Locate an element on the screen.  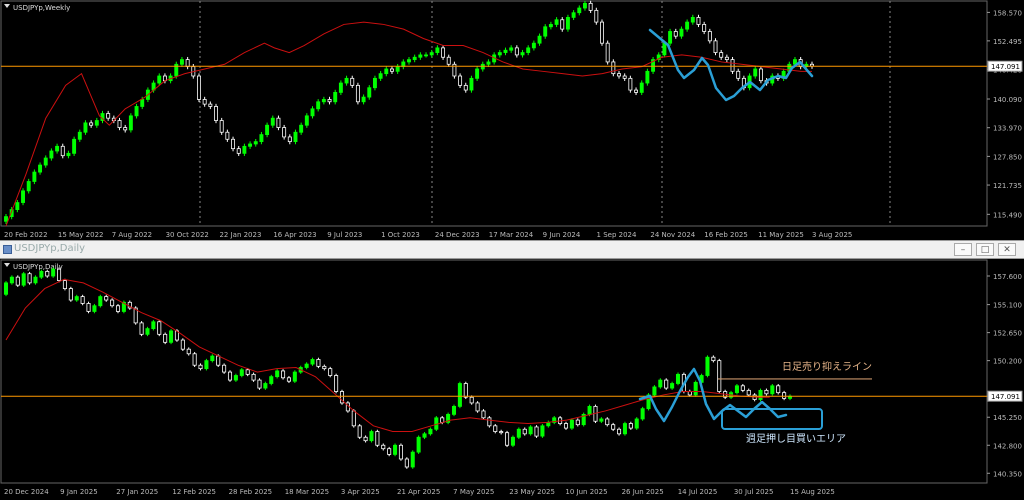
x-axis-tick-label: 26 Jun 2025 is located at coordinates (643, 492).